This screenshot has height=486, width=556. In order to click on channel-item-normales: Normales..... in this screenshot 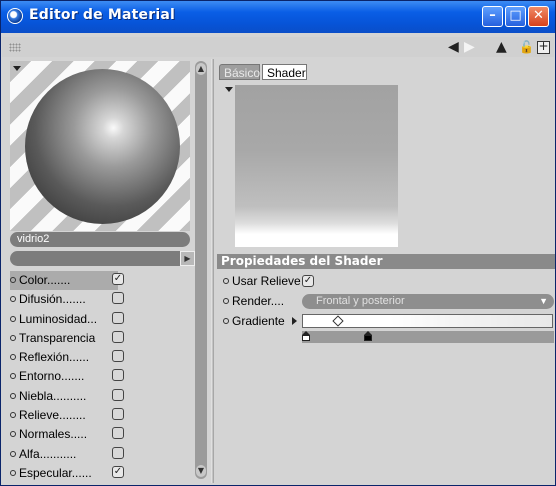, I will do `click(102, 434)`.